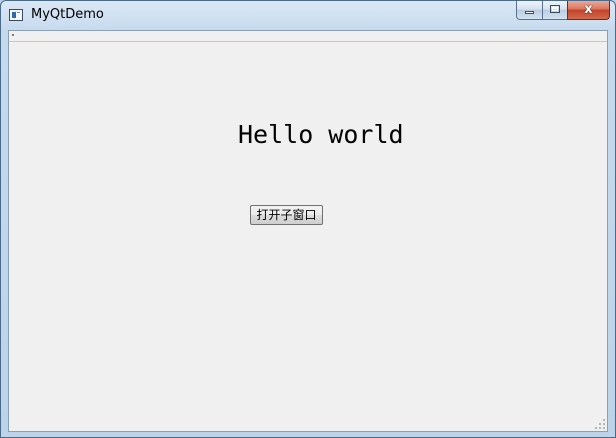 The height and width of the screenshot is (438, 616). I want to click on maximize-icon, so click(555, 9).